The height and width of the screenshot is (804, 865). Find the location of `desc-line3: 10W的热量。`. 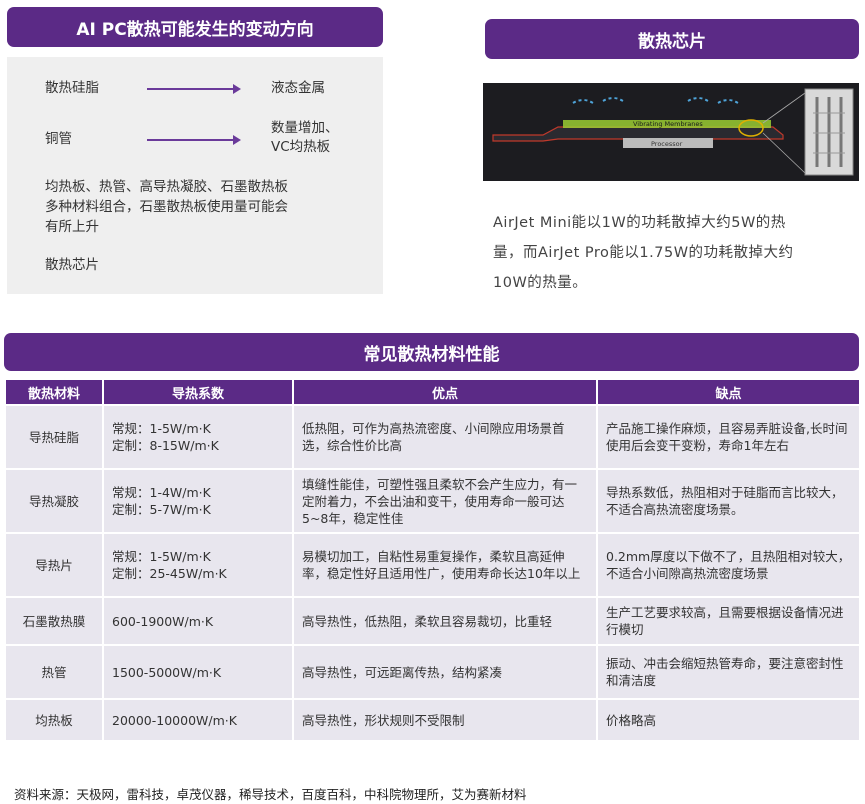

desc-line3: 10W的热量。 is located at coordinates (540, 283).